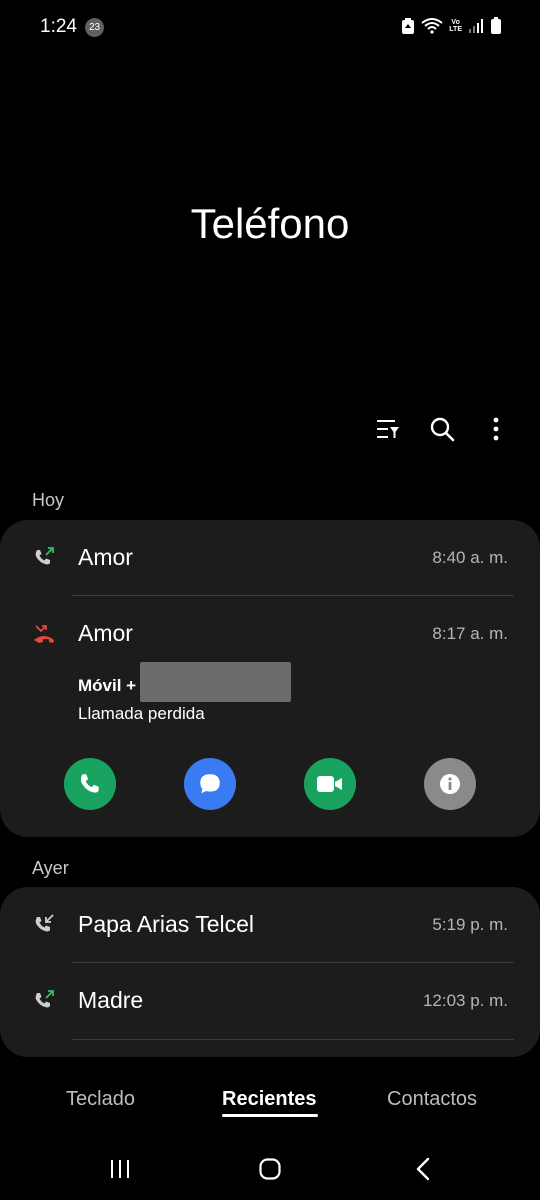  I want to click on call-time: 8:17 a. m., so click(470, 633).